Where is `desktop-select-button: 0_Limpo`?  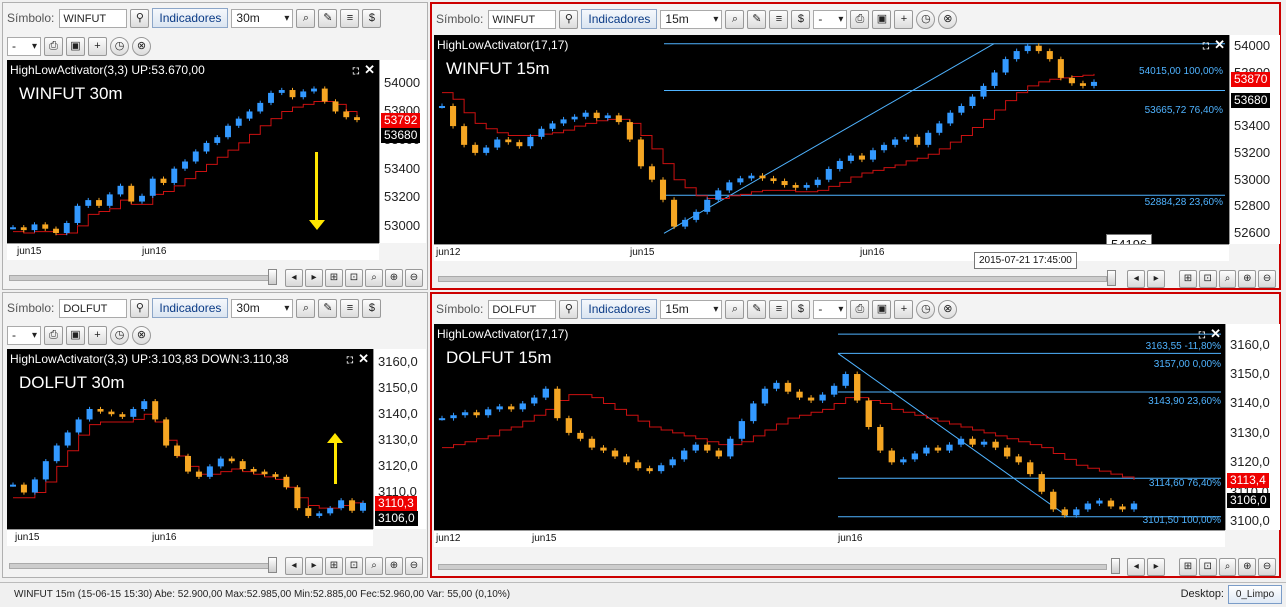
desktop-select-button: 0_Limpo is located at coordinates (1255, 594).